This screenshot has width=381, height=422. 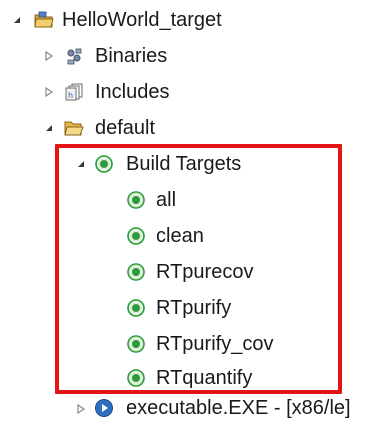 I want to click on project-folder-icon, so click(x=44, y=20).